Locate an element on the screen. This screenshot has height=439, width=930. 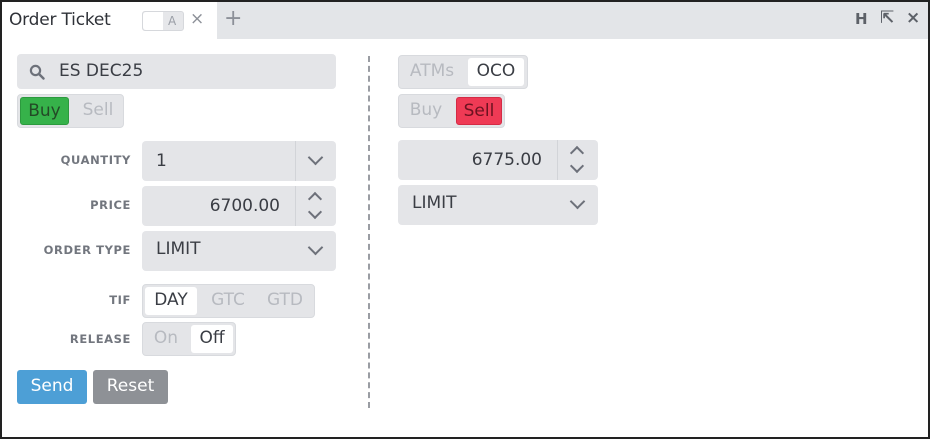
order-type-value: LIMIT is located at coordinates (178, 249).